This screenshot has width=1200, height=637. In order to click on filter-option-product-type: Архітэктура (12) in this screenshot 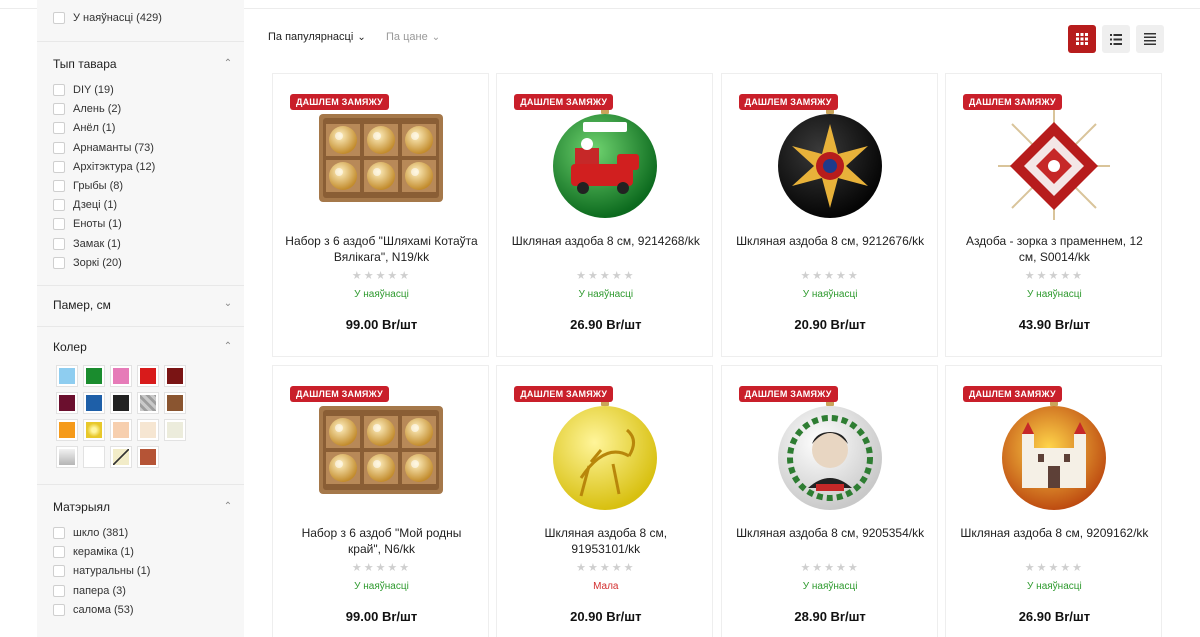, I will do `click(104, 166)`.